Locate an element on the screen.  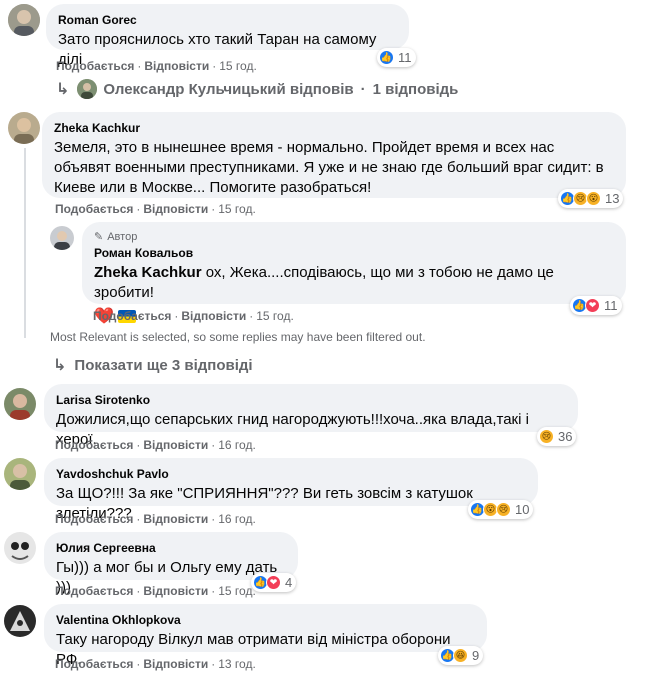
show-more-replies-link: ↳ Показати ще 3 відповіді is located at coordinates (153, 365).